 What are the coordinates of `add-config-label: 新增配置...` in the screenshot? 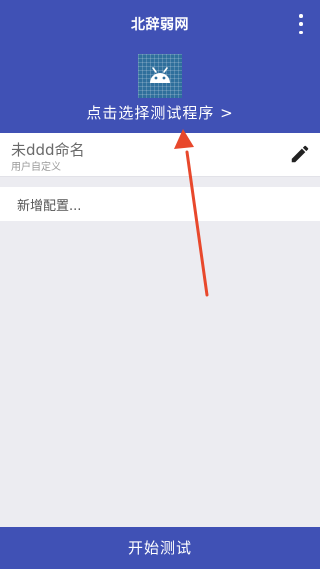 It's located at (49, 206).